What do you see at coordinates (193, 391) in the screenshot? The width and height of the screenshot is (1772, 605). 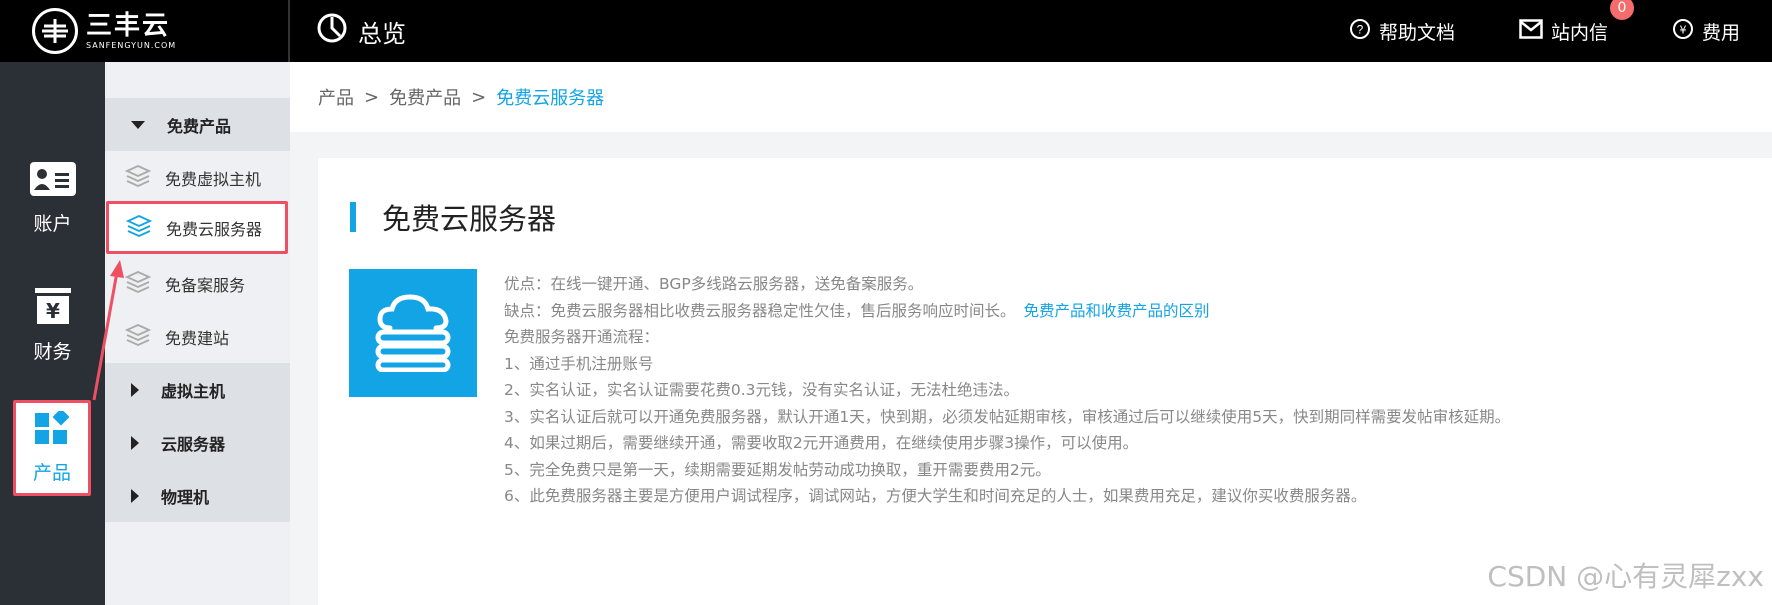 I see `submenu-group-label: 虚拟主机` at bounding box center [193, 391].